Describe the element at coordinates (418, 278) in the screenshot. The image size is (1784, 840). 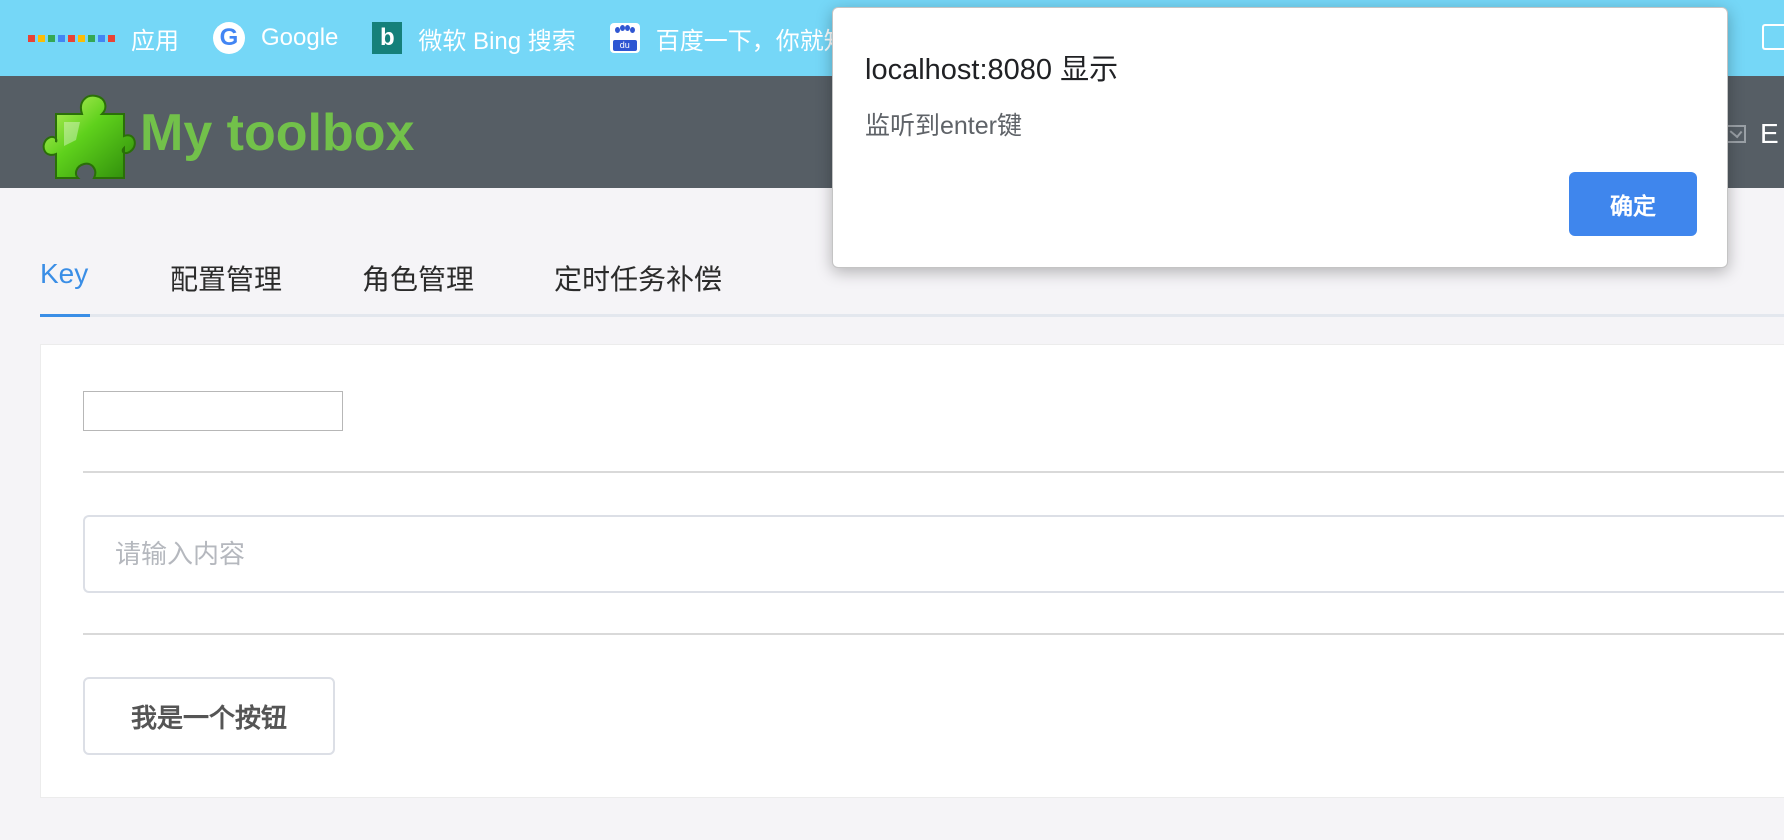
I see `tab-role-management: 角色管理` at that location.